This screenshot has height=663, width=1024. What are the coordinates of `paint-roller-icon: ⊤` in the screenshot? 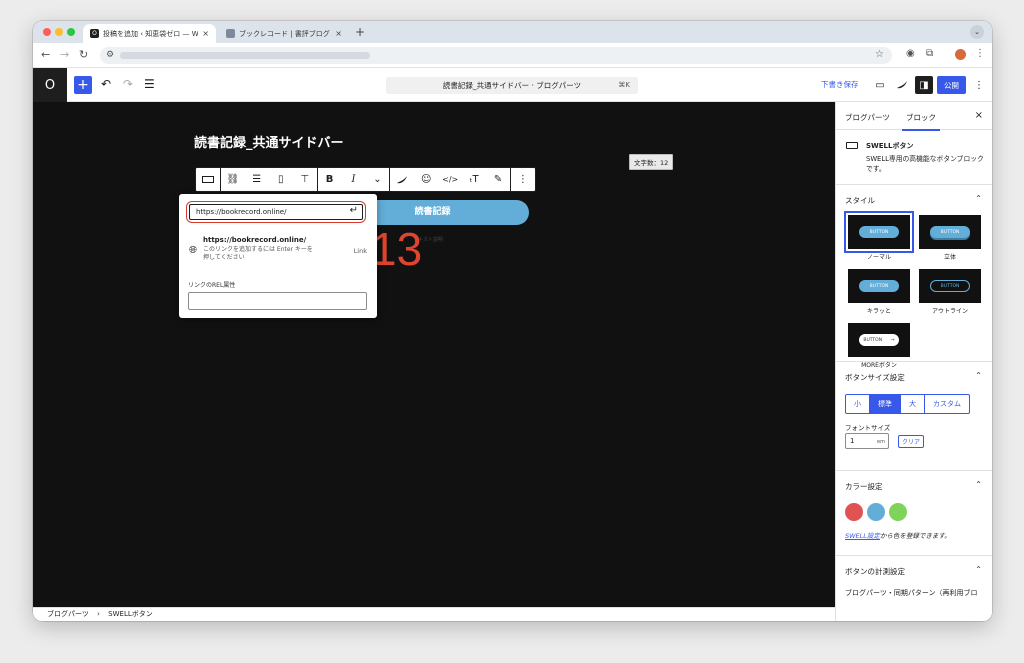 It's located at (305, 179).